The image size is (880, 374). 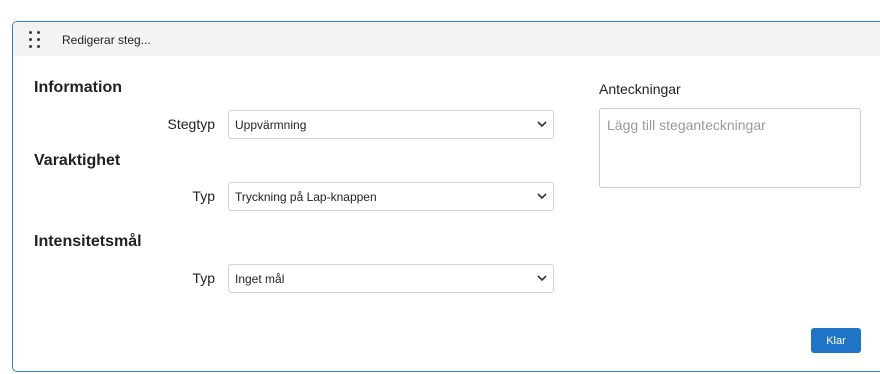 What do you see at coordinates (36, 40) in the screenshot?
I see `drag-handle-icon` at bounding box center [36, 40].